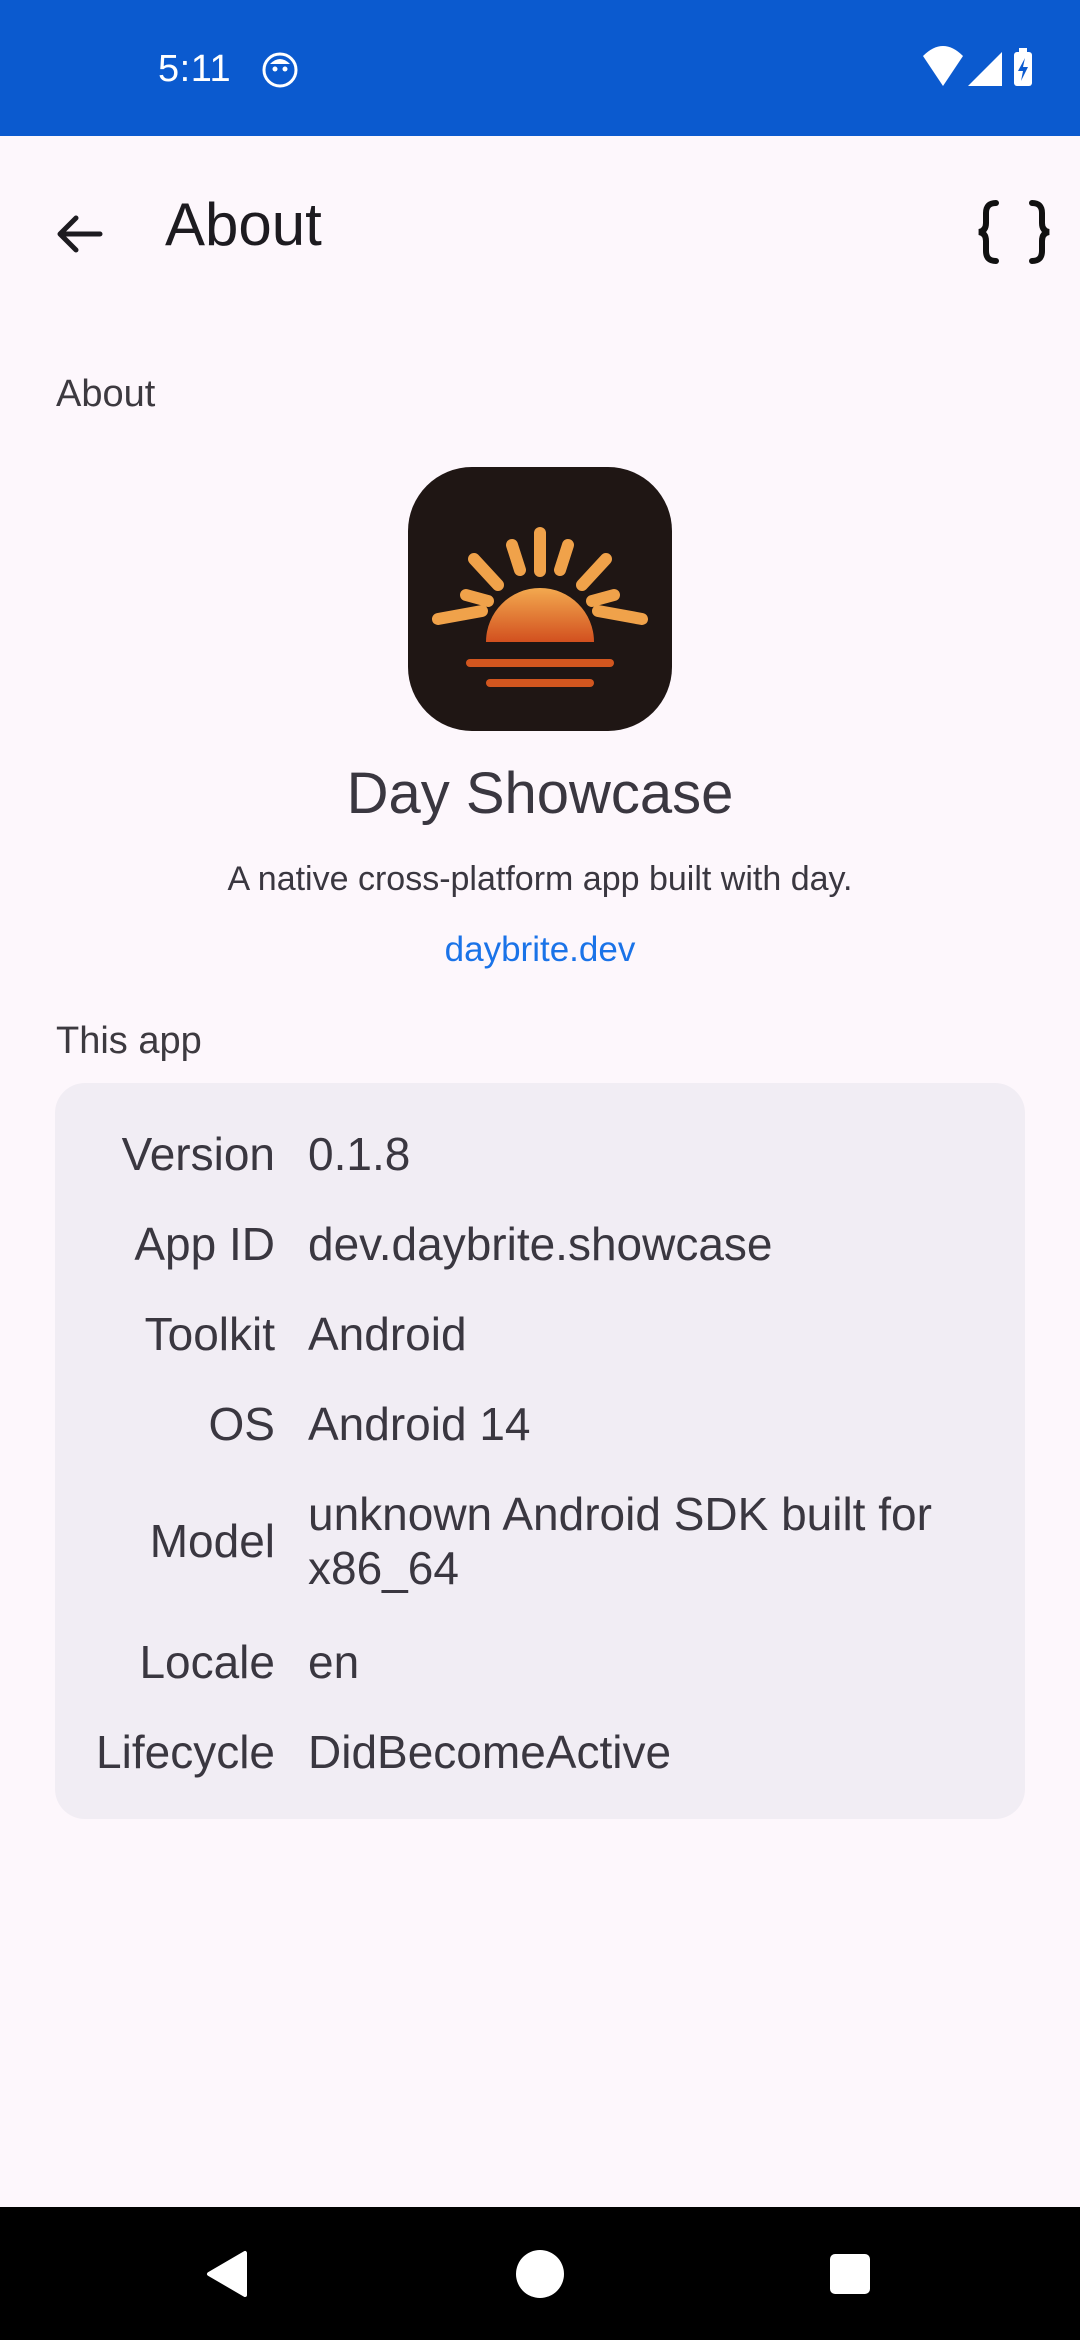  I want to click on recents-square-icon, so click(850, 2273).